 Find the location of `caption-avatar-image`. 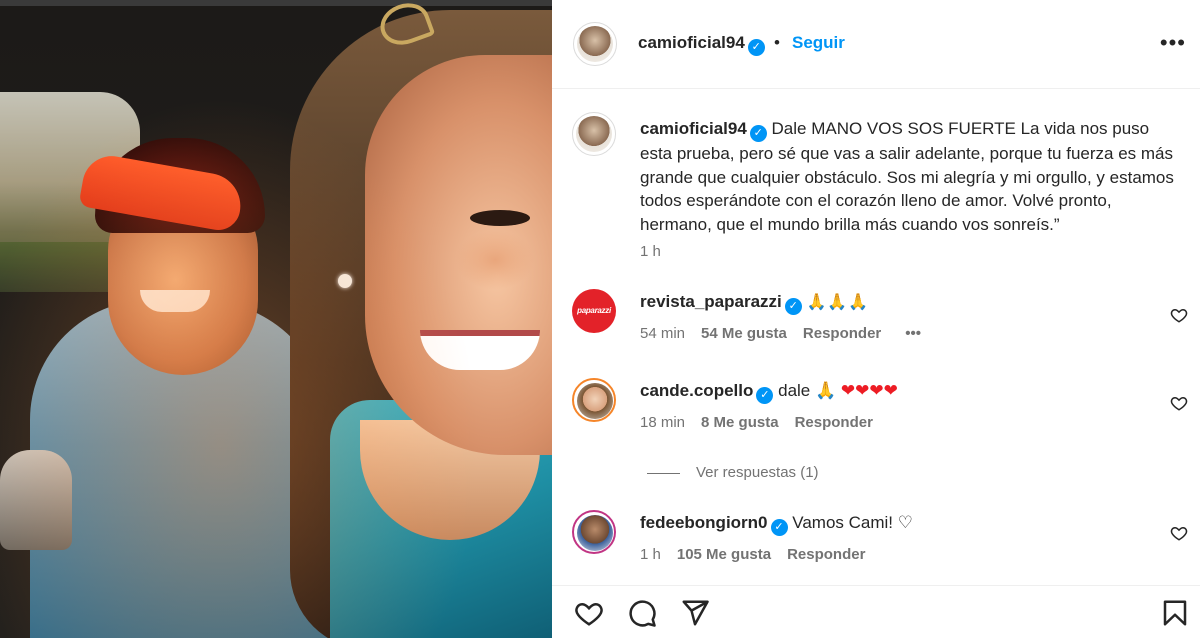

caption-avatar-image is located at coordinates (594, 134).